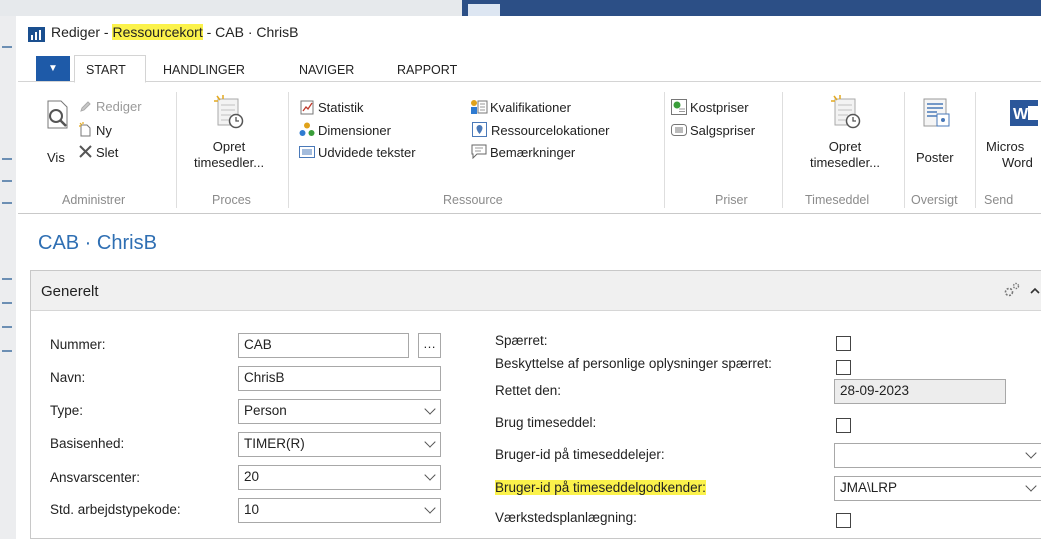  What do you see at coordinates (97, 243) in the screenshot?
I see `page-title: CAB · ChrisB` at bounding box center [97, 243].